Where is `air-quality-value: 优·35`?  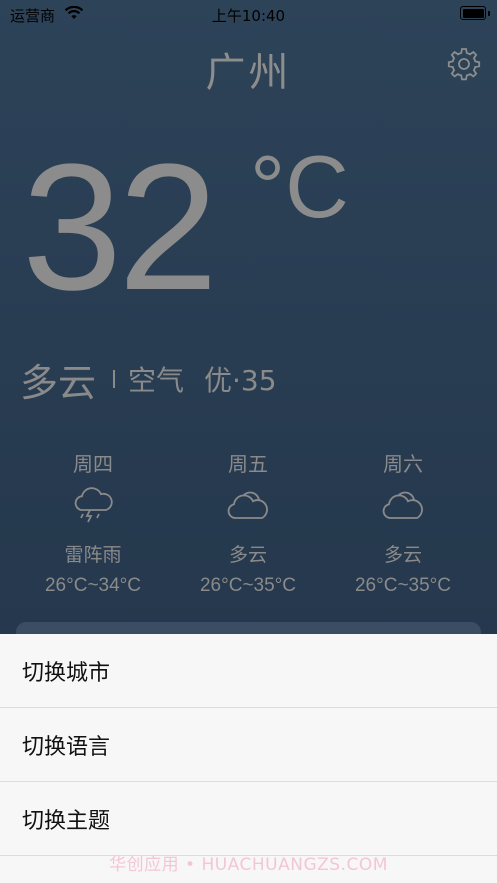
air-quality-value: 优·35 is located at coordinates (240, 380).